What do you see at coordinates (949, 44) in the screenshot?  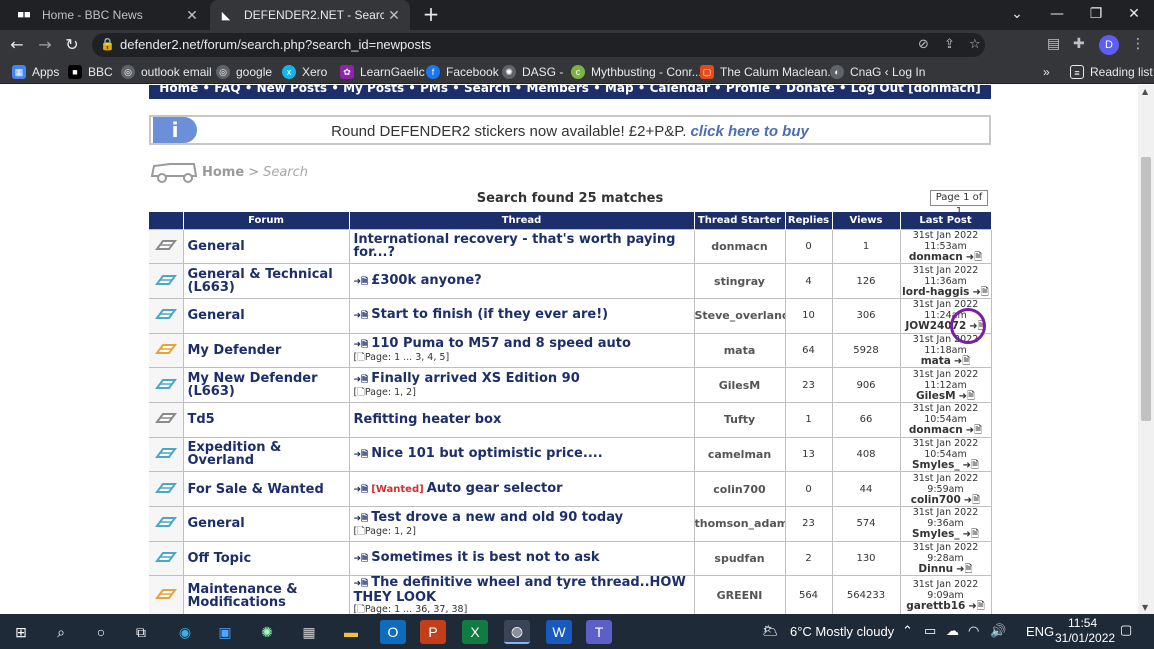 I see `share-icon: ⇪` at bounding box center [949, 44].